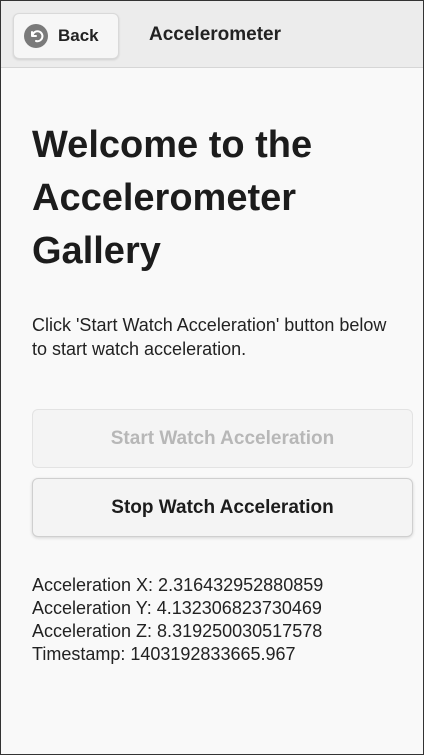 The image size is (424, 755). What do you see at coordinates (177, 631) in the screenshot?
I see `acceleration-z-readout: Acceleration Z: 8.319250030517578` at bounding box center [177, 631].